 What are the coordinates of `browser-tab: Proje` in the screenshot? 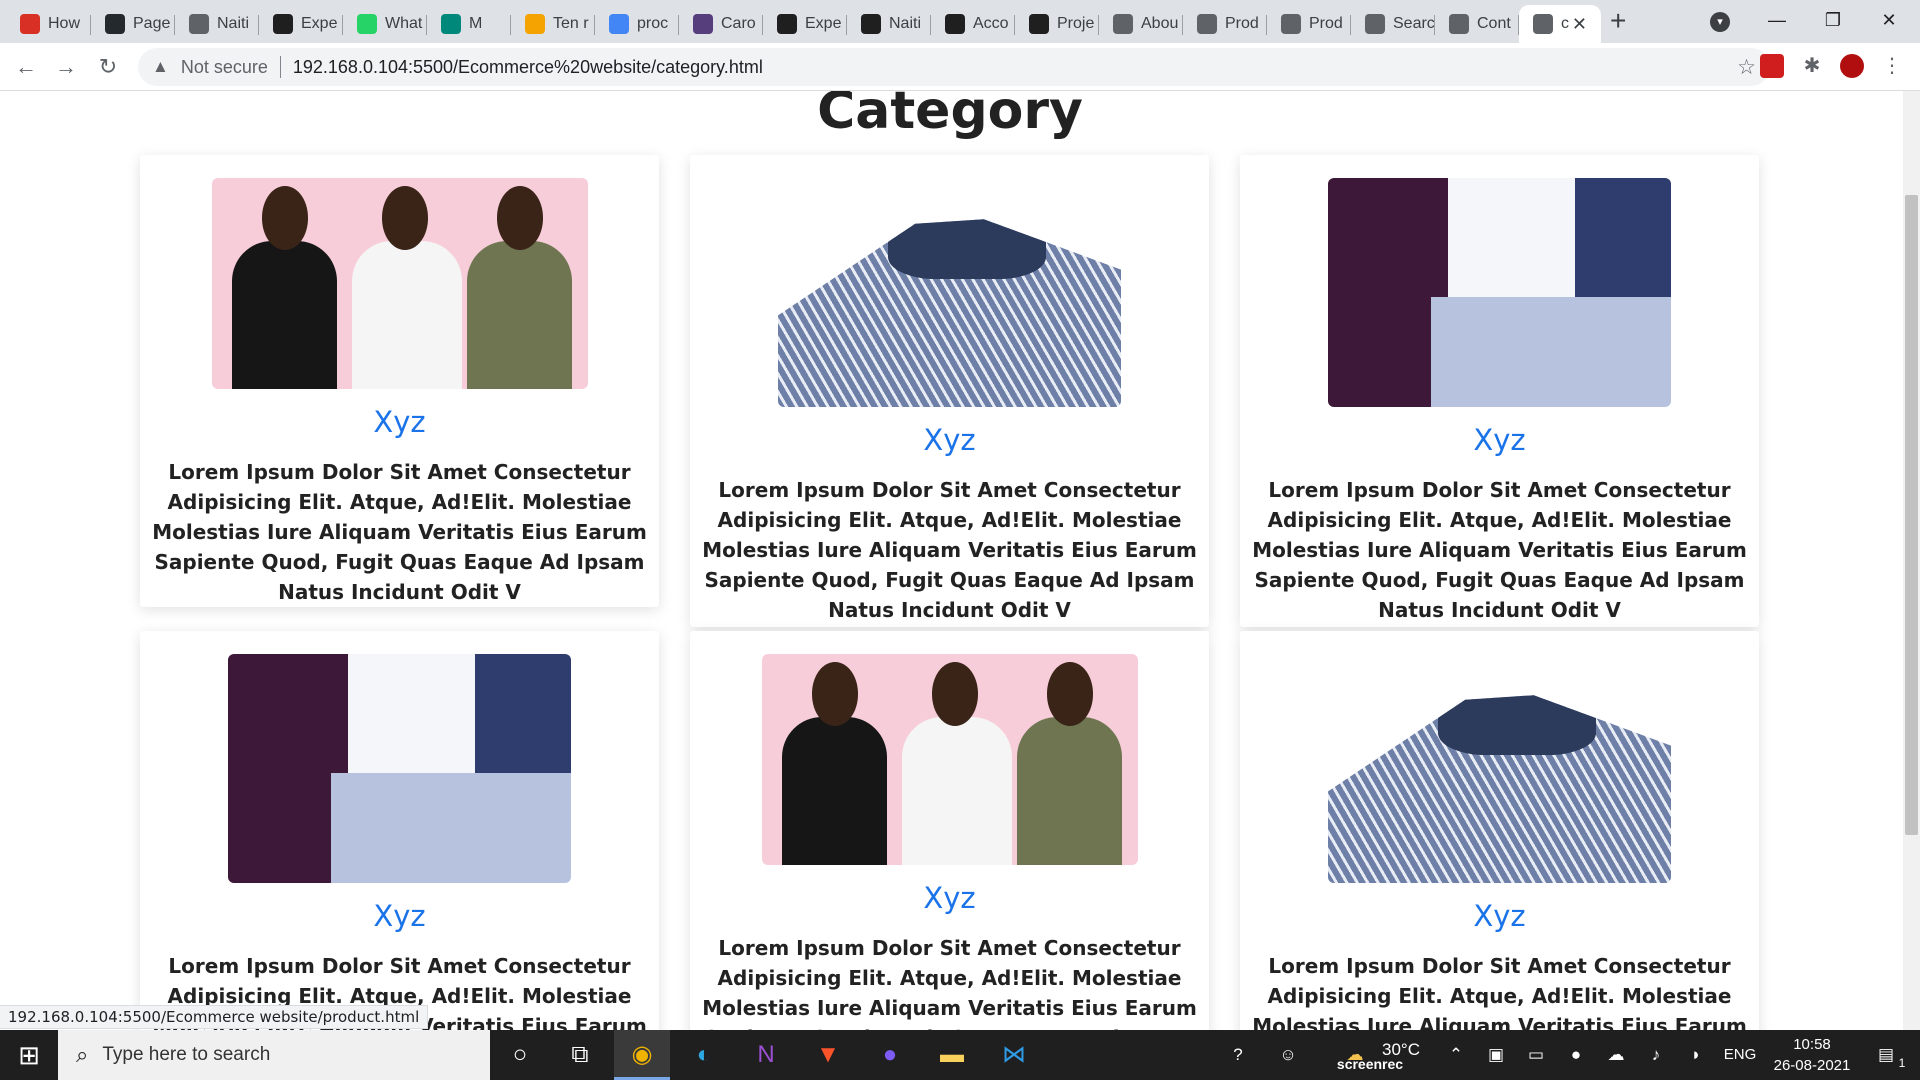 It's located at (1057, 24).